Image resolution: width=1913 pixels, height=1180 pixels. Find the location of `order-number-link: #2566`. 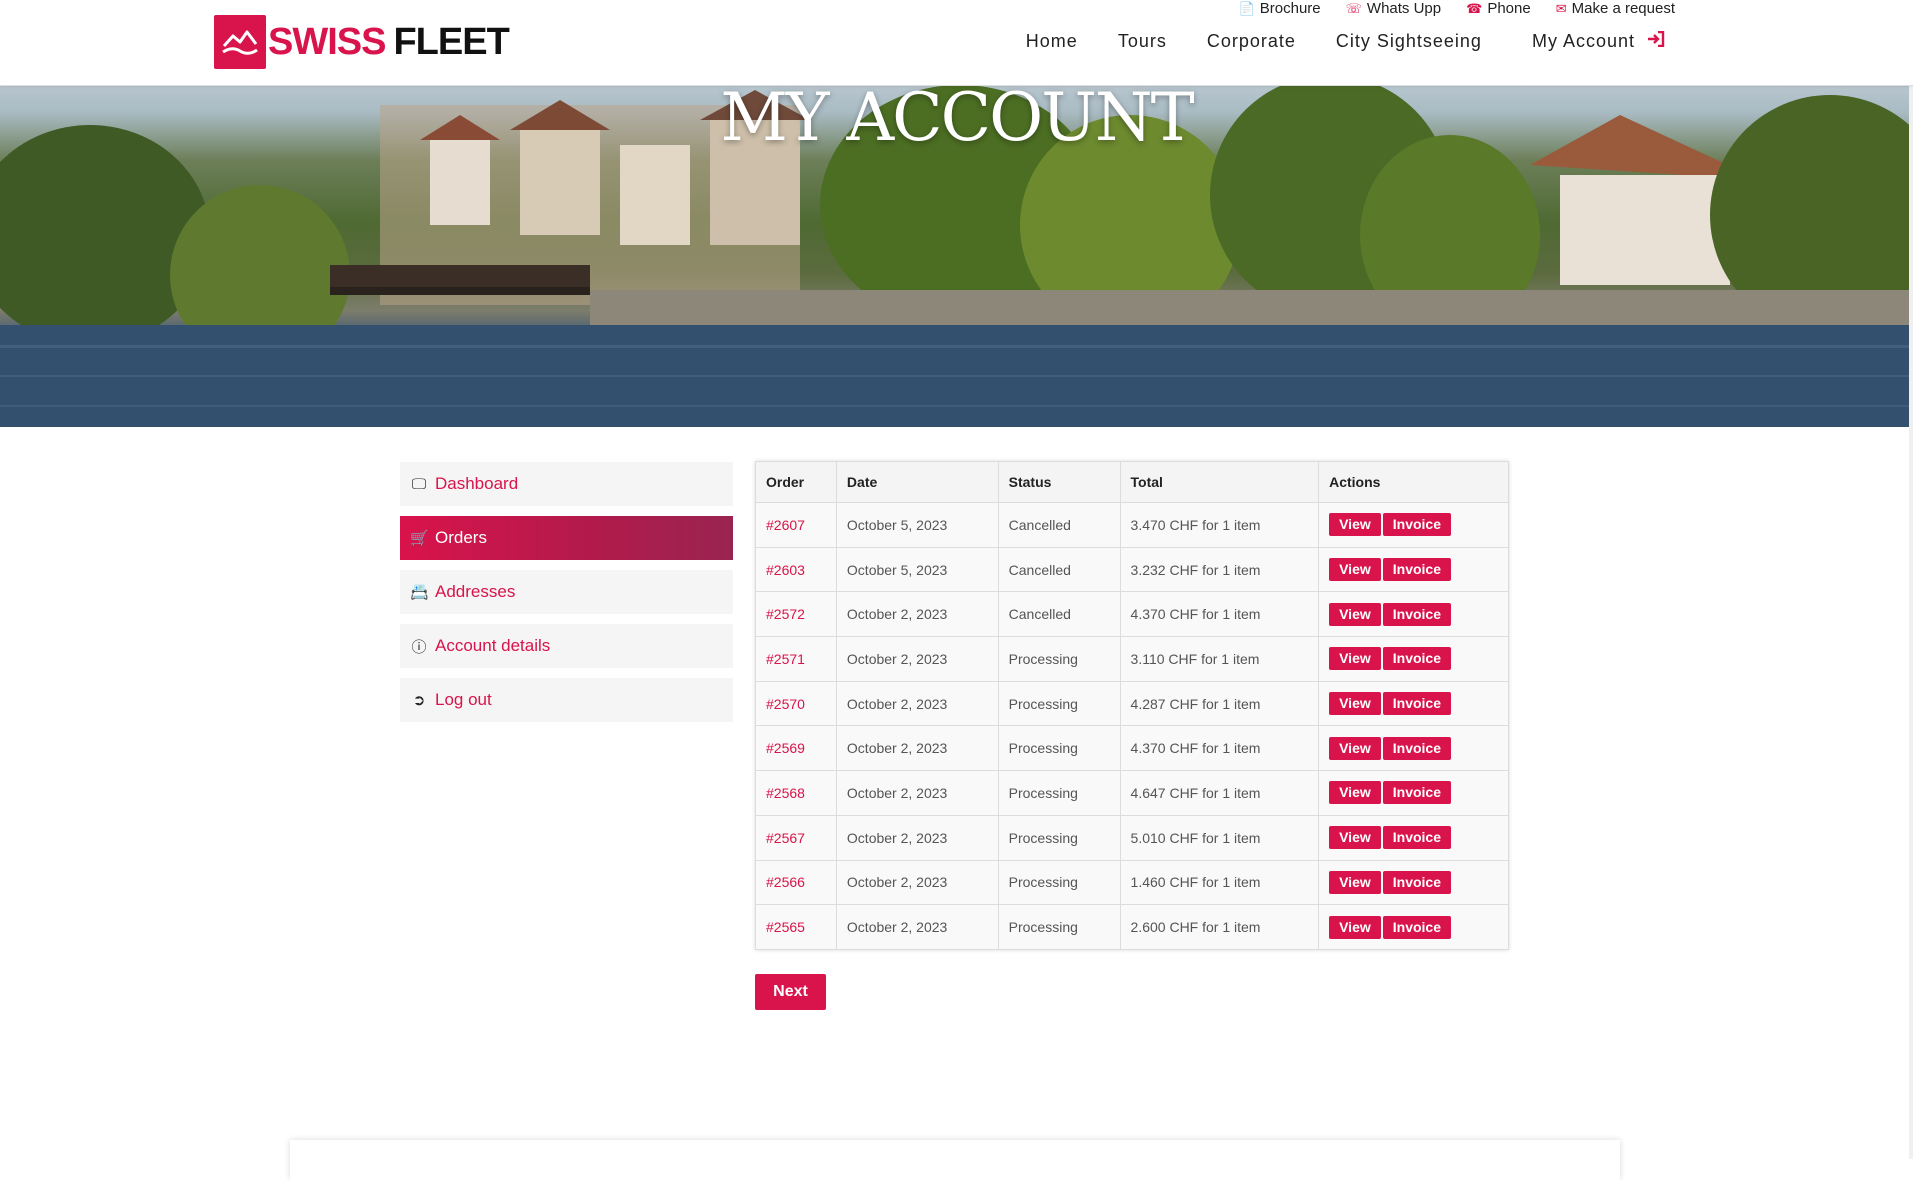

order-number-link: #2566 is located at coordinates (796, 882).